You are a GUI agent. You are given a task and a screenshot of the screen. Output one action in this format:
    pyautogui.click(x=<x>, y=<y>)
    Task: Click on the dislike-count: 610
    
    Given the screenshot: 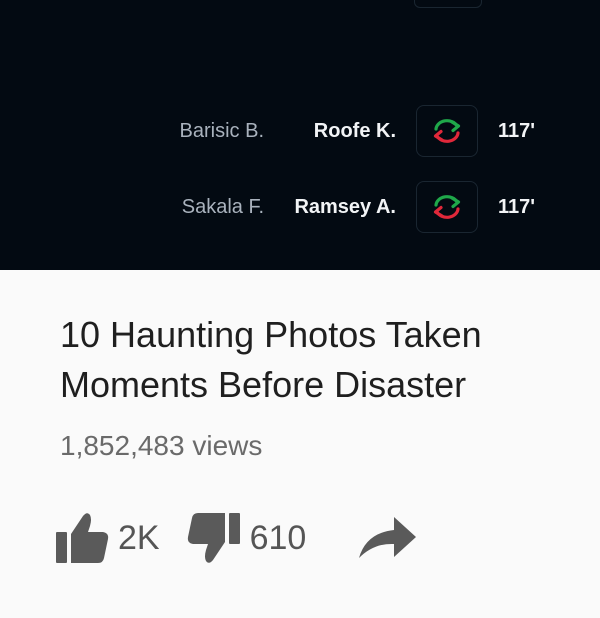 What is the action you would take?
    pyautogui.click(x=278, y=537)
    